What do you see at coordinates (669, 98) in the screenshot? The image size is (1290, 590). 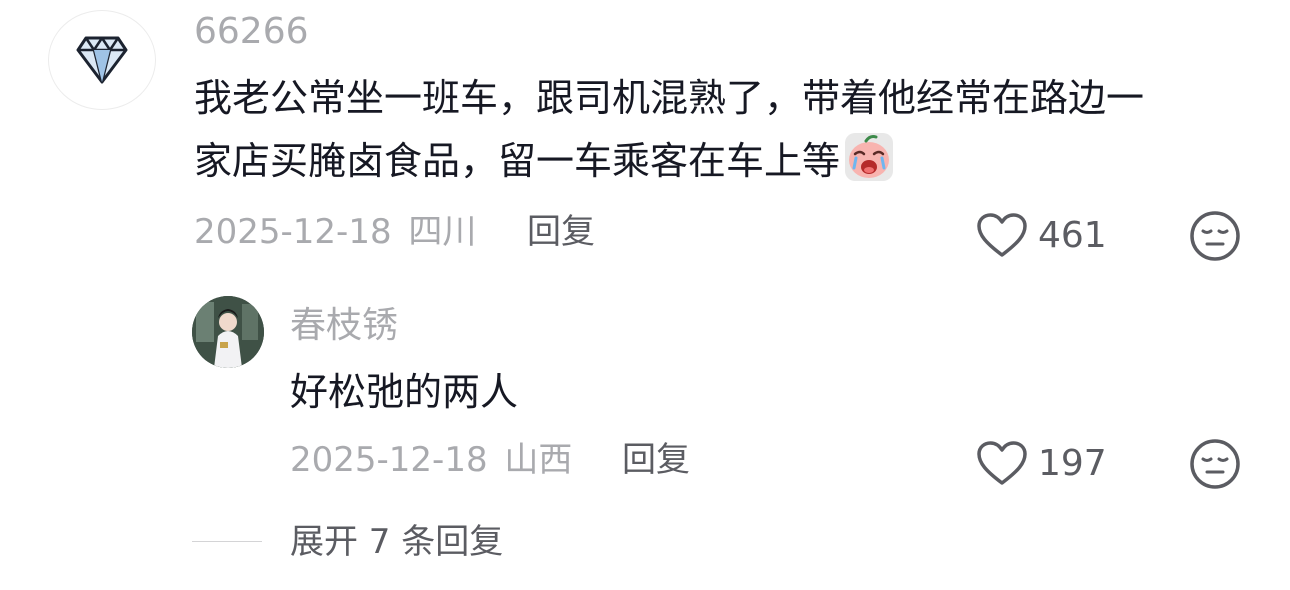 I see `comment-text-line1: 我老公常坐一班车，跟司机混熟了，带着他经常在路边一` at bounding box center [669, 98].